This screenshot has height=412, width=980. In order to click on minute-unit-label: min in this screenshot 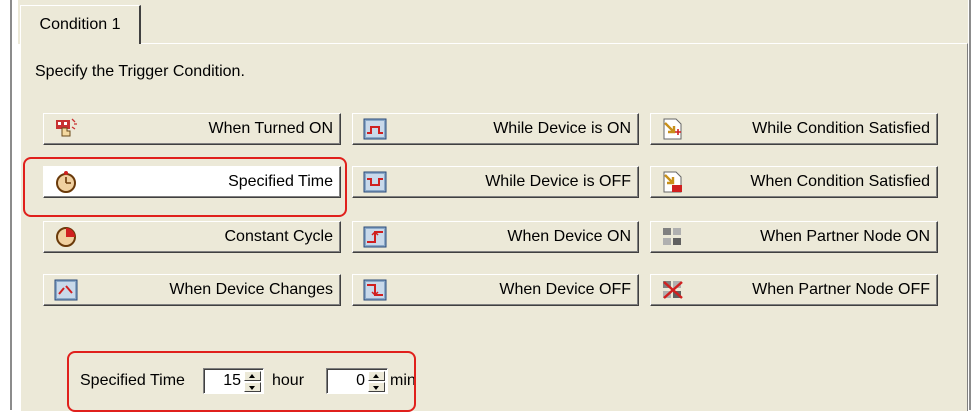, I will do `click(403, 380)`.